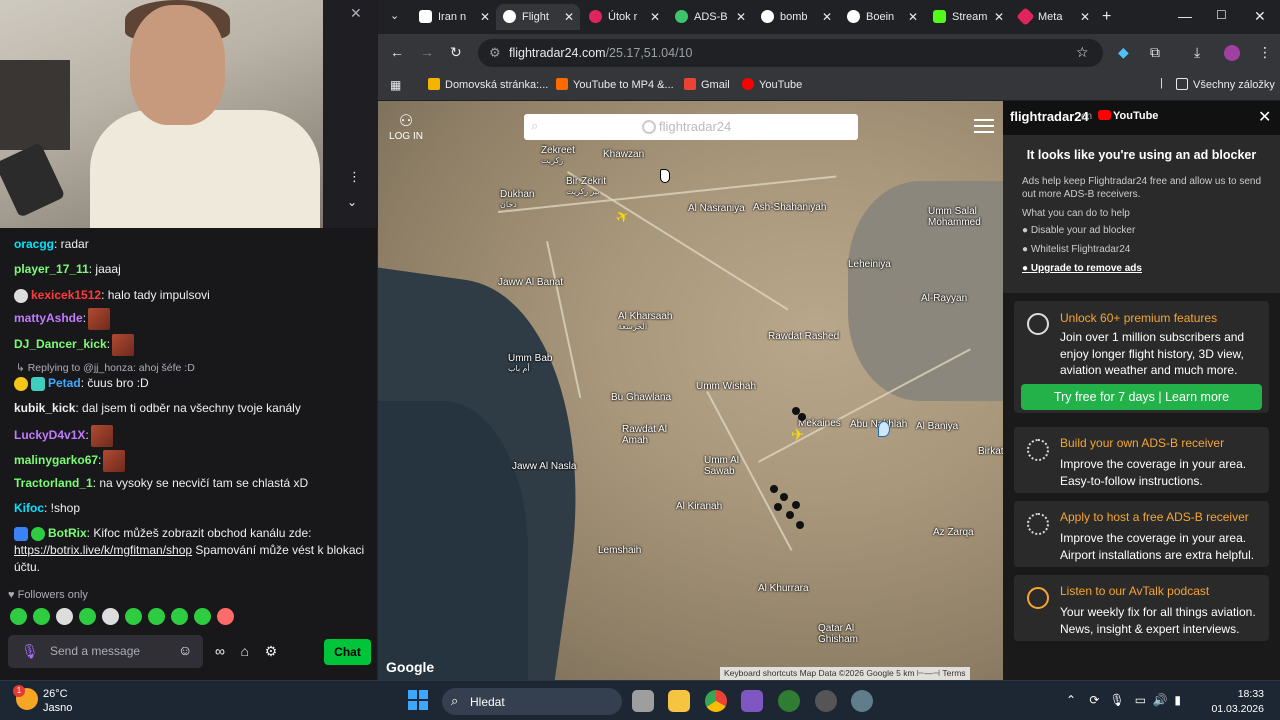  What do you see at coordinates (352, 202) in the screenshot?
I see `chevron-down-icon: ⌄` at bounding box center [352, 202].